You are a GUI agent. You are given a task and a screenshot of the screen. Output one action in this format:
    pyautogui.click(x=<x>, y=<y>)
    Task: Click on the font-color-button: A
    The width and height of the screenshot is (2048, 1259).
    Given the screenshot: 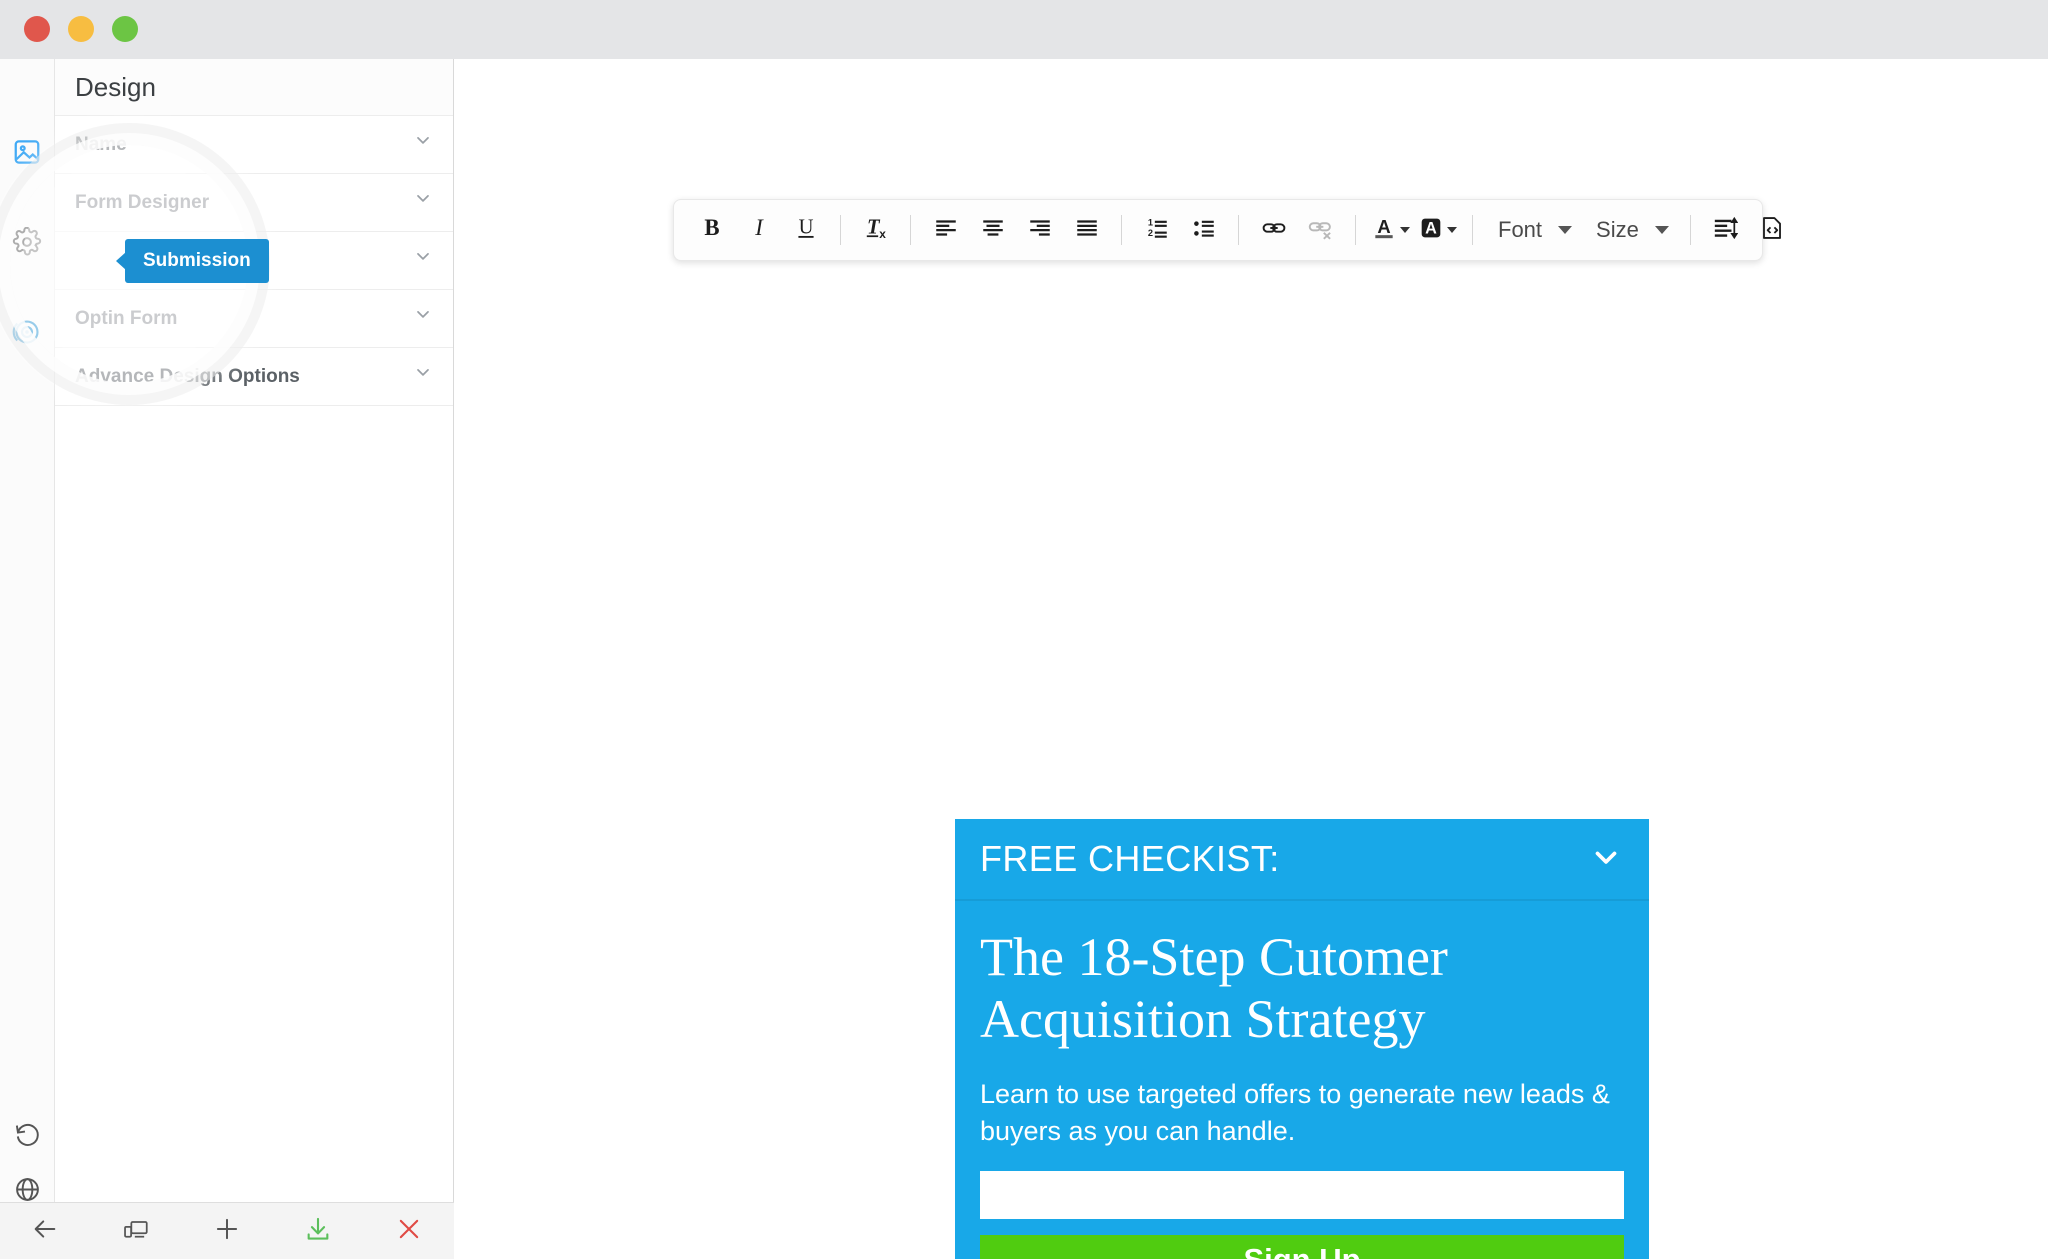 What is the action you would take?
    pyautogui.click(x=1390, y=230)
    